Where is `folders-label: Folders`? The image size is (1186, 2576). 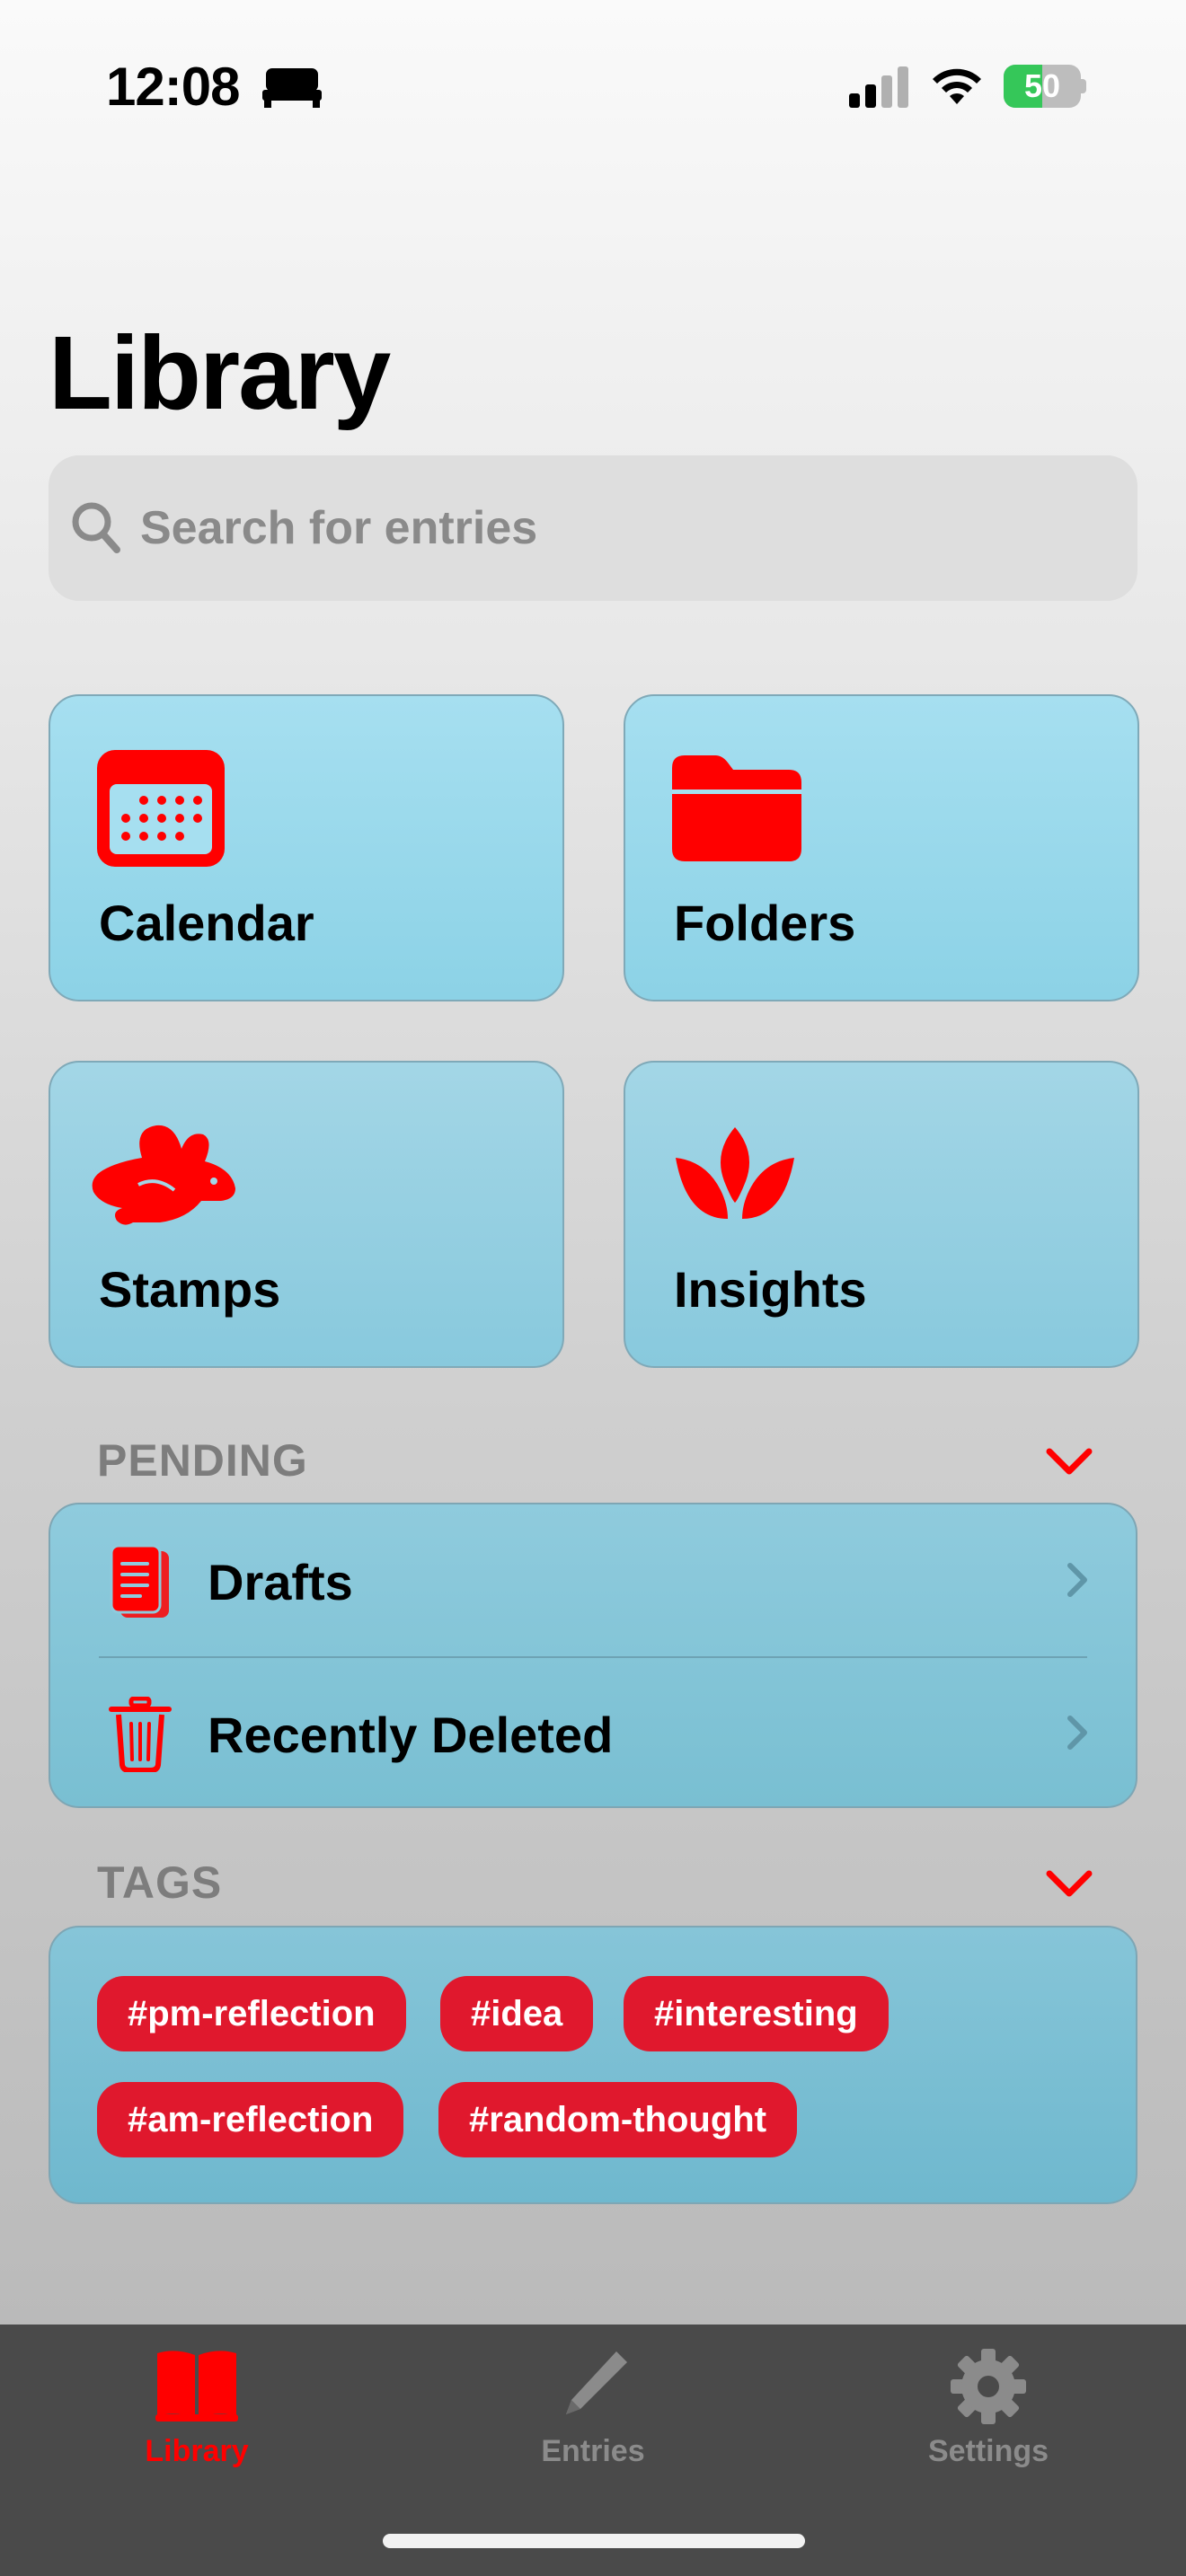 folders-label: Folders is located at coordinates (765, 923).